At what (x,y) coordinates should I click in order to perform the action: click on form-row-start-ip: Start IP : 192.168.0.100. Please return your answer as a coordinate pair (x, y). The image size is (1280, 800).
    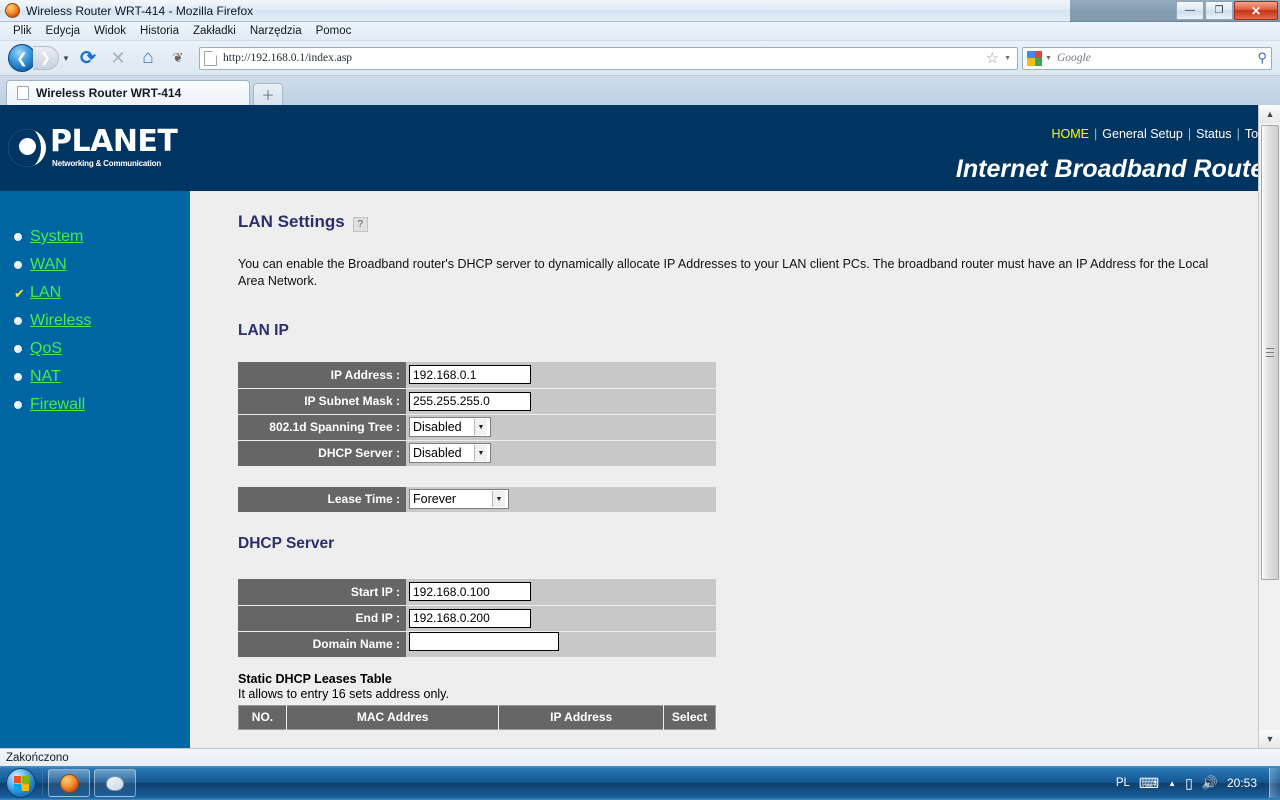
    Looking at the image, I should click on (477, 592).